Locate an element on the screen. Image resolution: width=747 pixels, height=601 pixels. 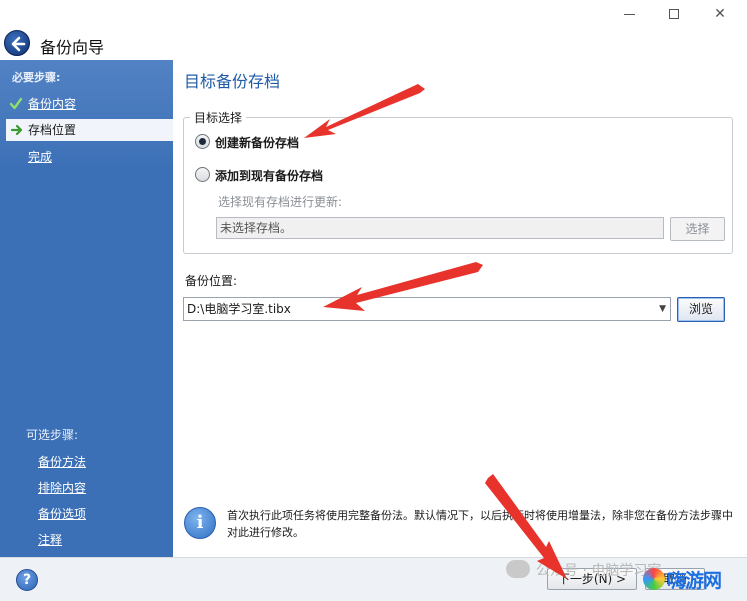
back-button is located at coordinates (17, 43).